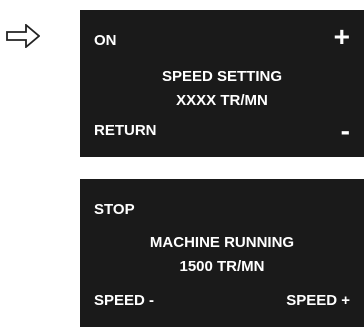 This screenshot has height=327, width=364. Describe the element at coordinates (114, 209) in the screenshot. I see `stop-softkey: STOP` at that location.